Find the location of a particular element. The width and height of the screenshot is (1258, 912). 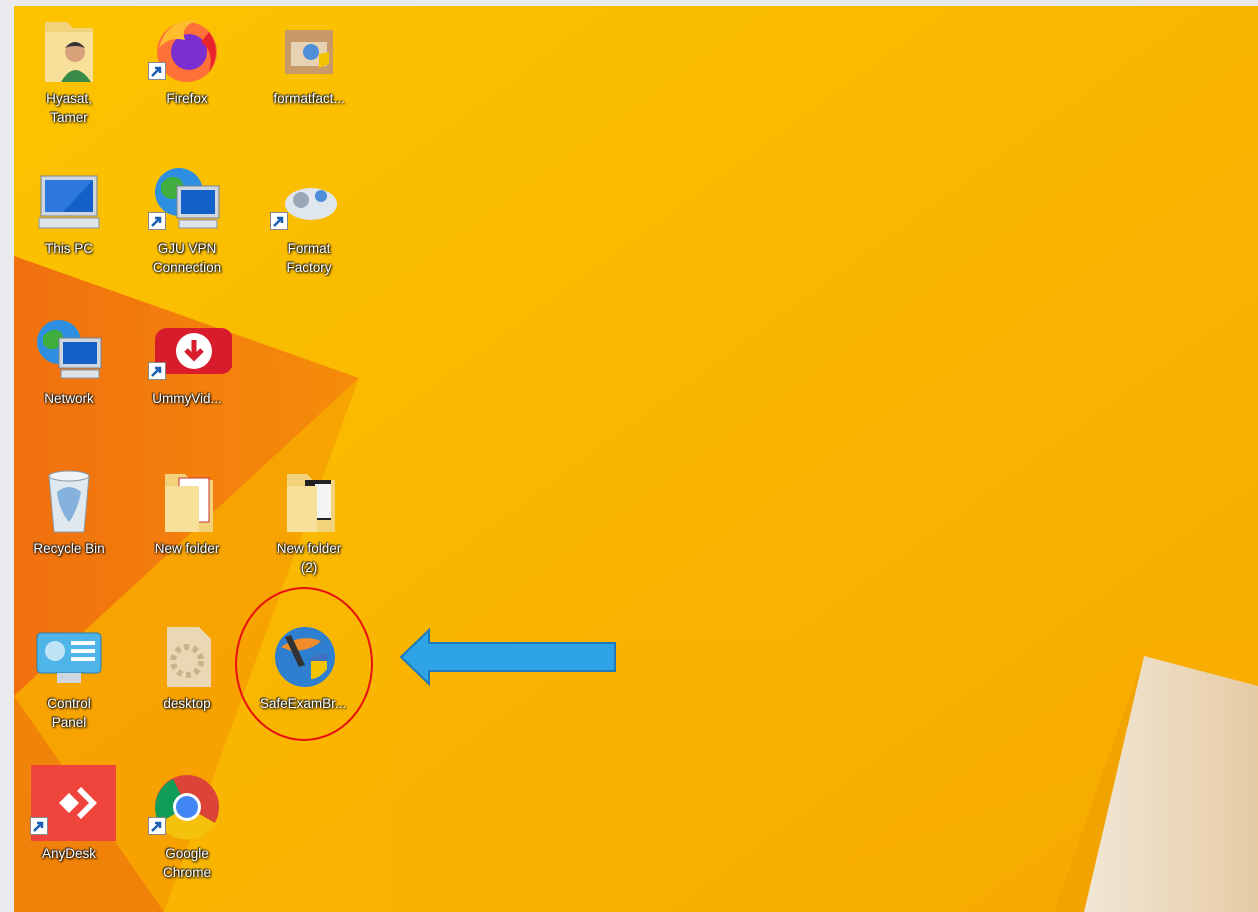

icon-label: Hyasat, Tamer is located at coordinates (69, 108).